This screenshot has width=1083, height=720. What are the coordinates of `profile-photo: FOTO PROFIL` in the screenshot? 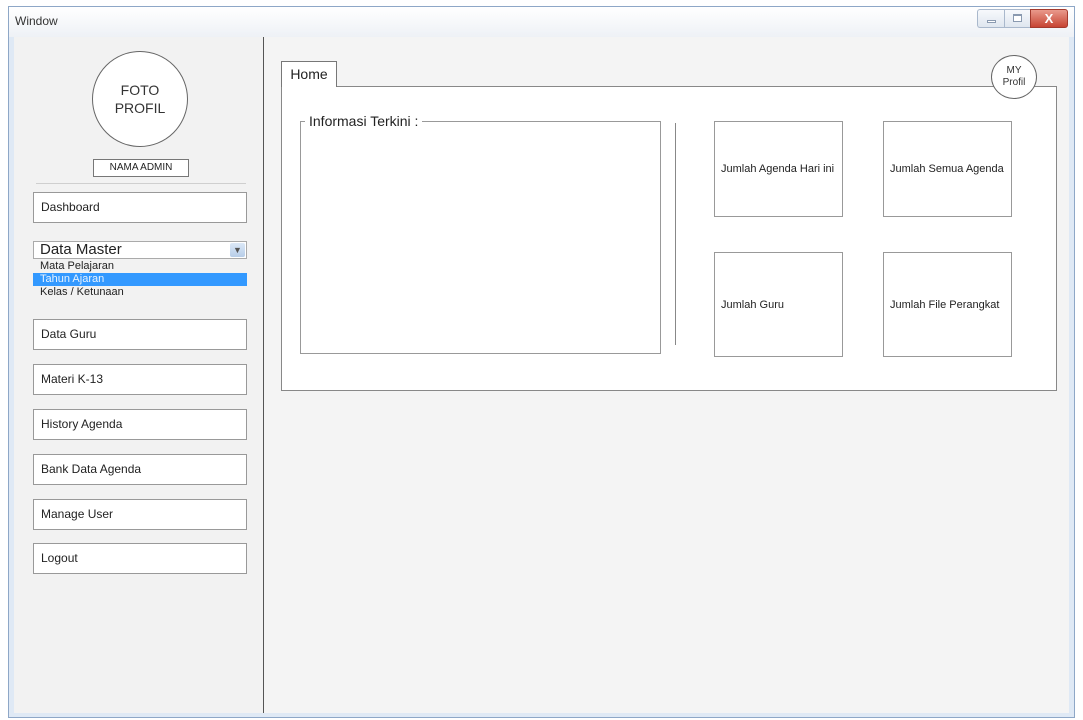 It's located at (140, 99).